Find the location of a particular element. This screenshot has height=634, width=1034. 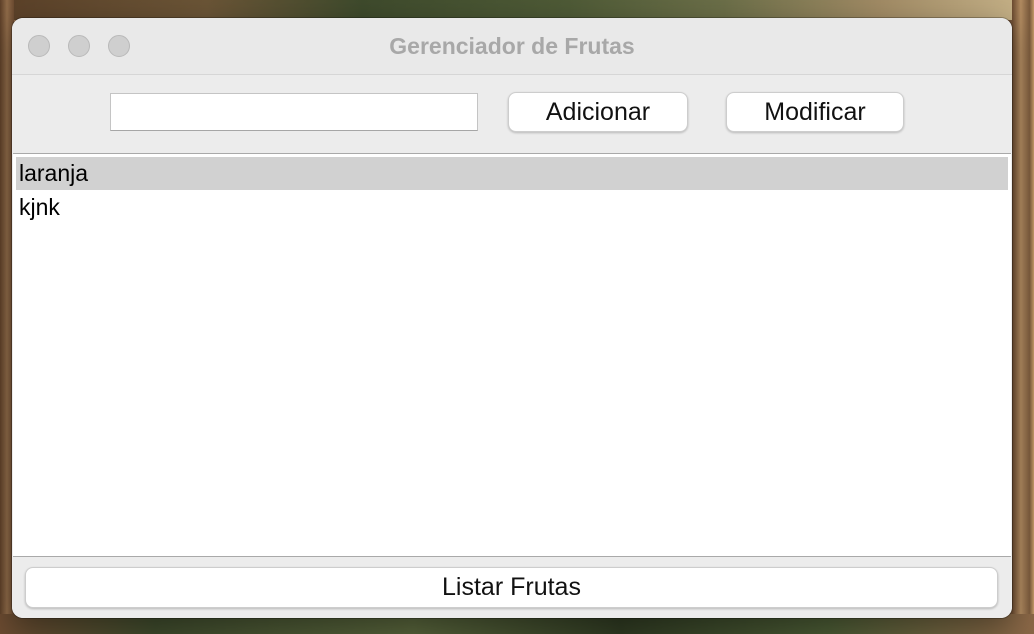

modify-button: Modificar is located at coordinates (815, 112).